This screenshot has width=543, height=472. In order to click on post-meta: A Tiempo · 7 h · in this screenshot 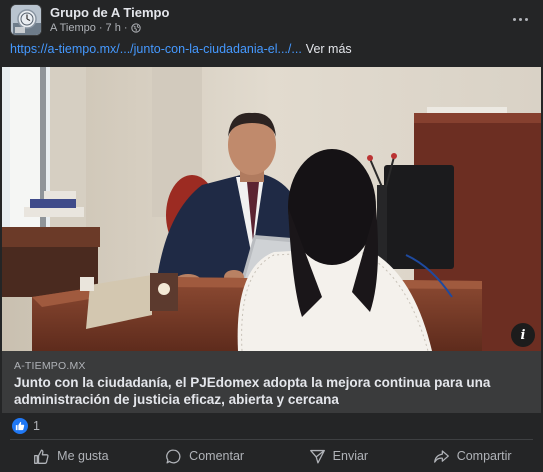, I will do `click(95, 28)`.